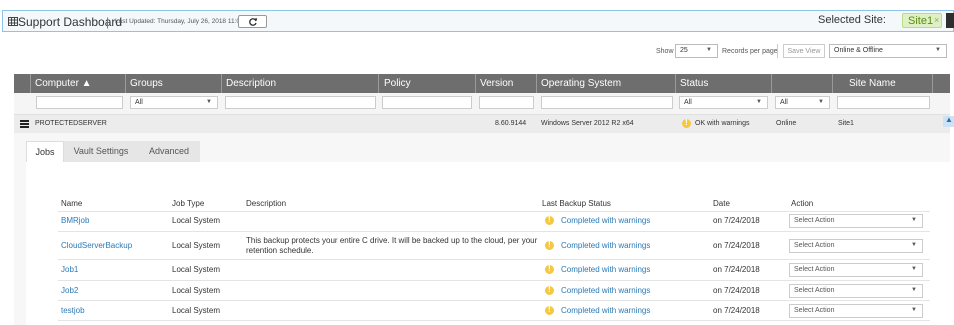 The width and height of the screenshot is (954, 325). What do you see at coordinates (852, 20) in the screenshot?
I see `selected-site-label: Selected Site:` at bounding box center [852, 20].